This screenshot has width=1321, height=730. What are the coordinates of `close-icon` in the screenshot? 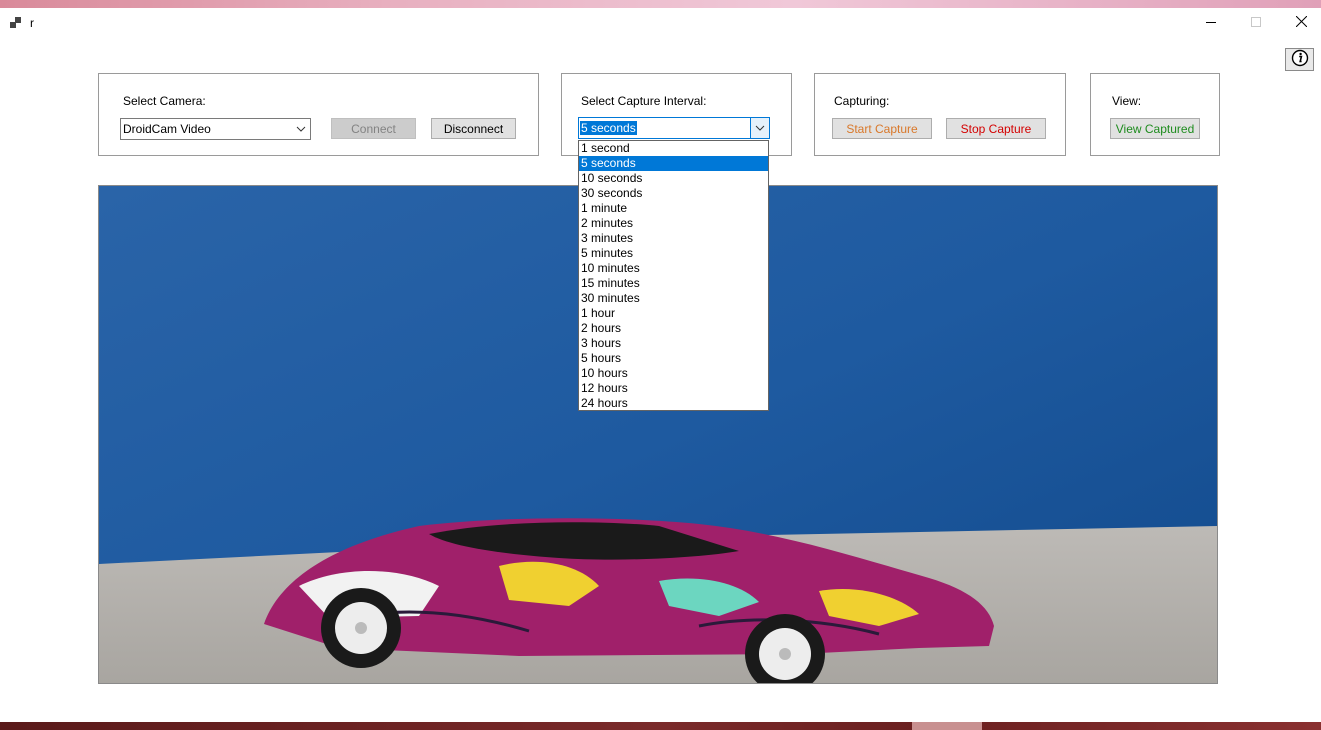 It's located at (1301, 22).